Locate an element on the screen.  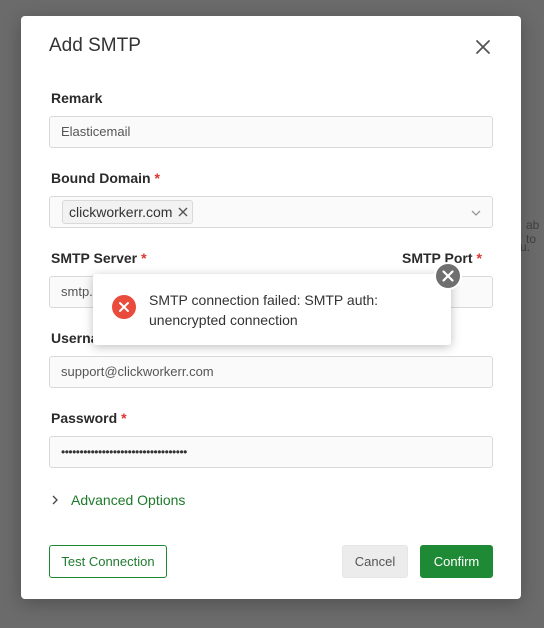
advanced-options-toggle: Advanced Options is located at coordinates (118, 500).